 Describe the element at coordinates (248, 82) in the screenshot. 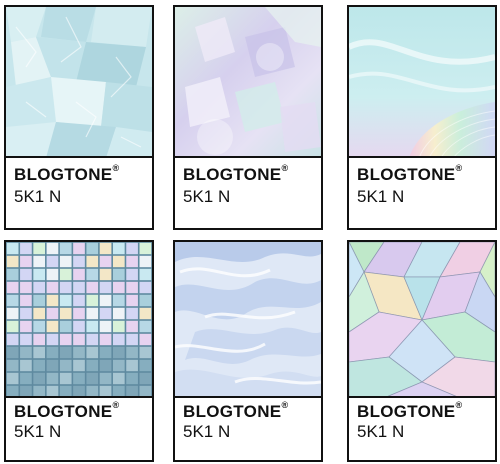

I see `pastel-crystals-image` at that location.